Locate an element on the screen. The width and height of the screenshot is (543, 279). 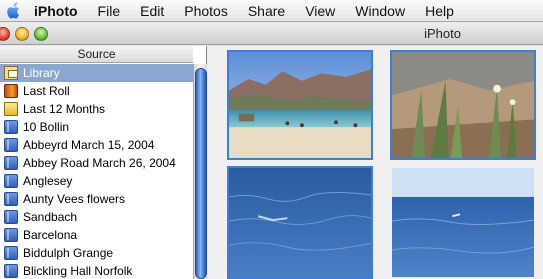
source-header: Source is located at coordinates (96, 54).